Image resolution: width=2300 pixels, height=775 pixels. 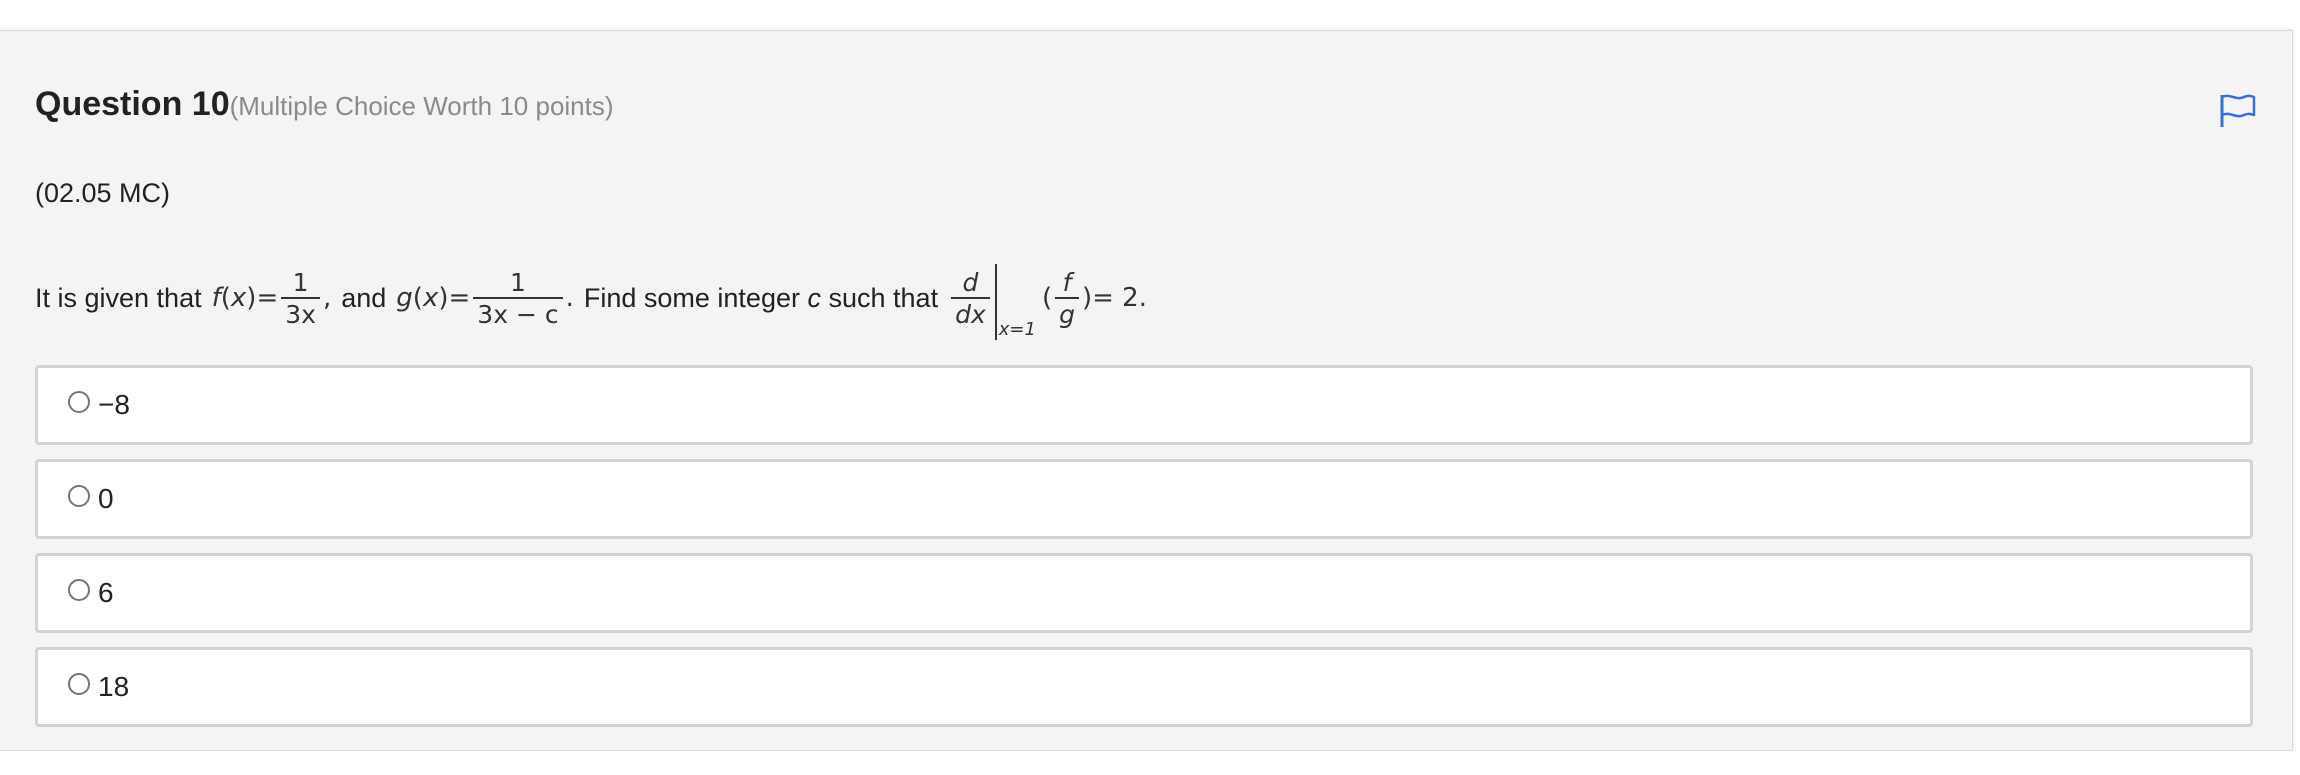 I want to click on answer-option: 0, so click(x=1144, y=499).